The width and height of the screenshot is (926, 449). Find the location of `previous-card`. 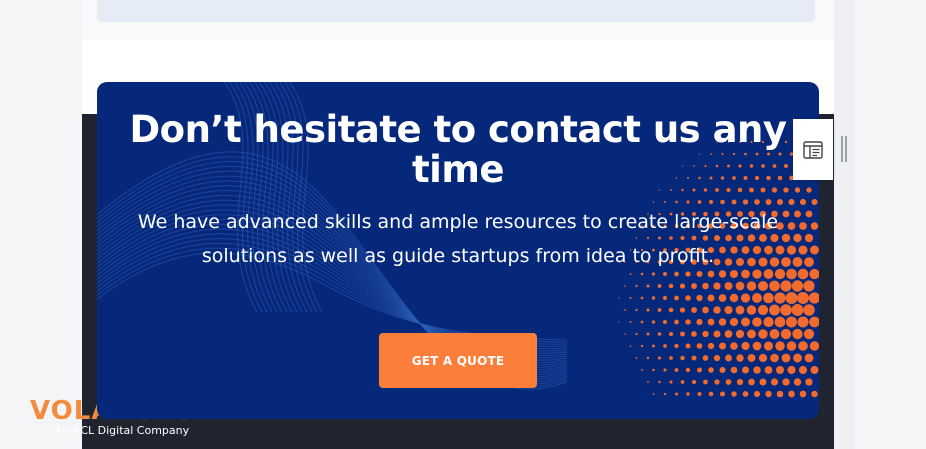

previous-card is located at coordinates (456, 11).